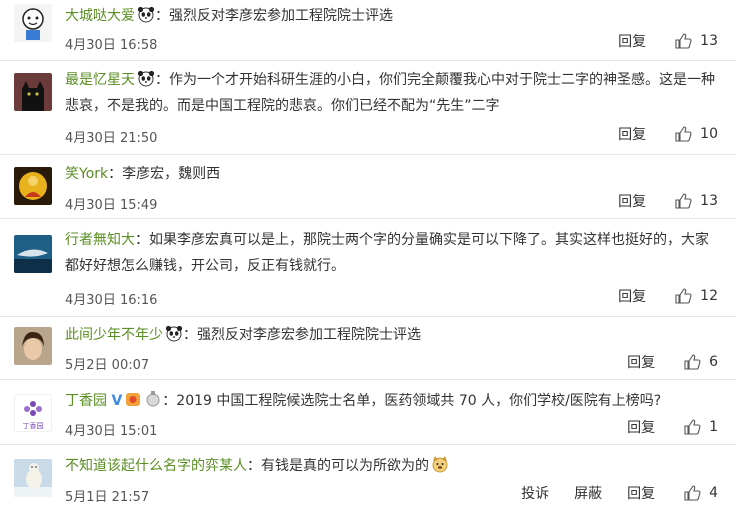  What do you see at coordinates (111, 300) in the screenshot?
I see `timestamp: 4月30日 16:16` at bounding box center [111, 300].